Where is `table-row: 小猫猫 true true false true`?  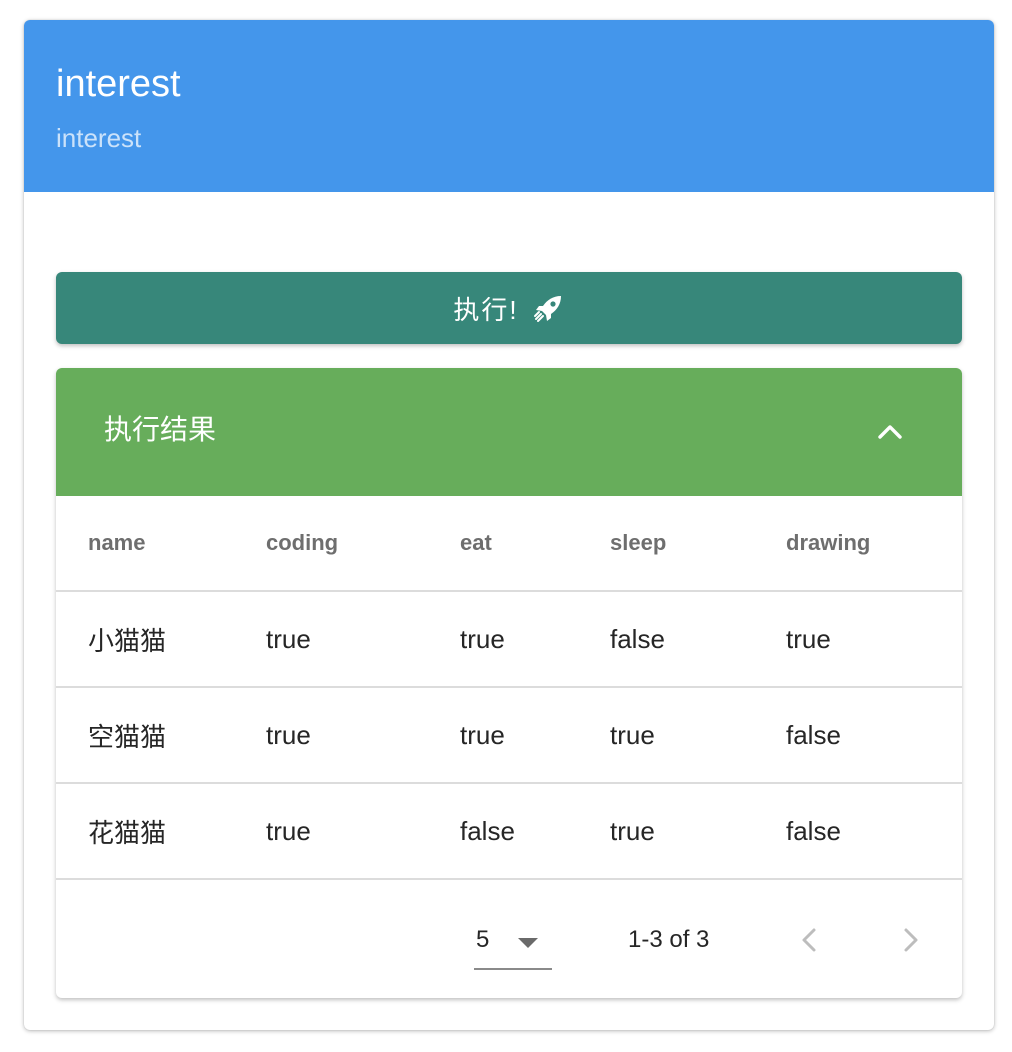 table-row: 小猫猫 true true false true is located at coordinates (509, 639).